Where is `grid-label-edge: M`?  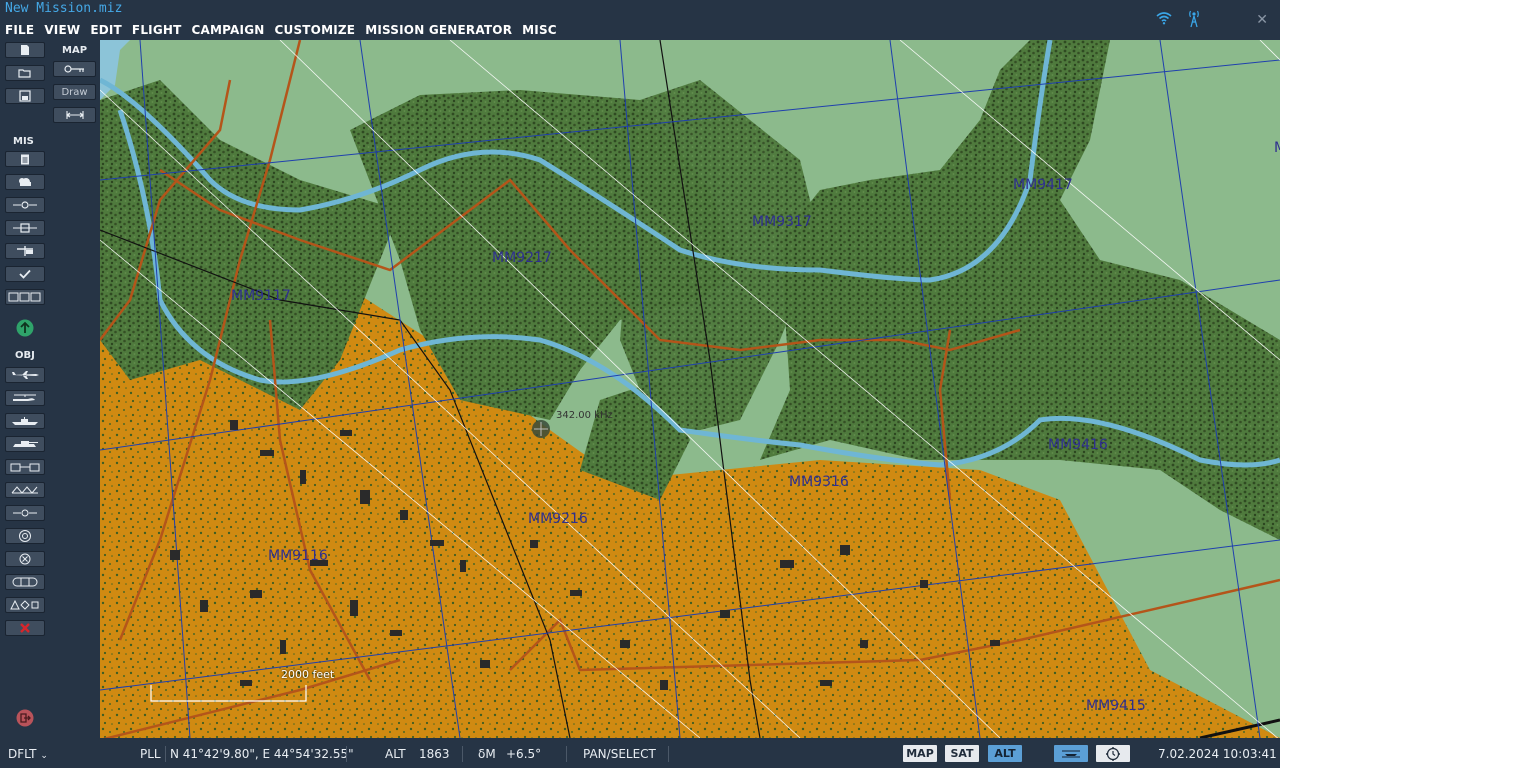
grid-label-edge: M is located at coordinates (1277, 148).